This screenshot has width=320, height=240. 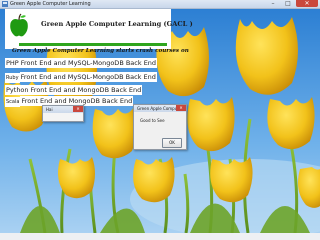 What do you see at coordinates (13, 102) in the screenshot?
I see `course-language: Scala` at bounding box center [13, 102].